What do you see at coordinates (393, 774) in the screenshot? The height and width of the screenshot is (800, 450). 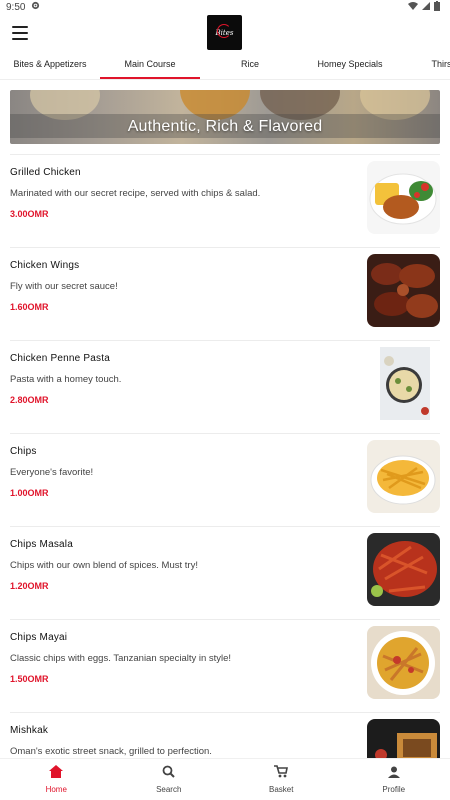 I see `profile-icon` at bounding box center [393, 774].